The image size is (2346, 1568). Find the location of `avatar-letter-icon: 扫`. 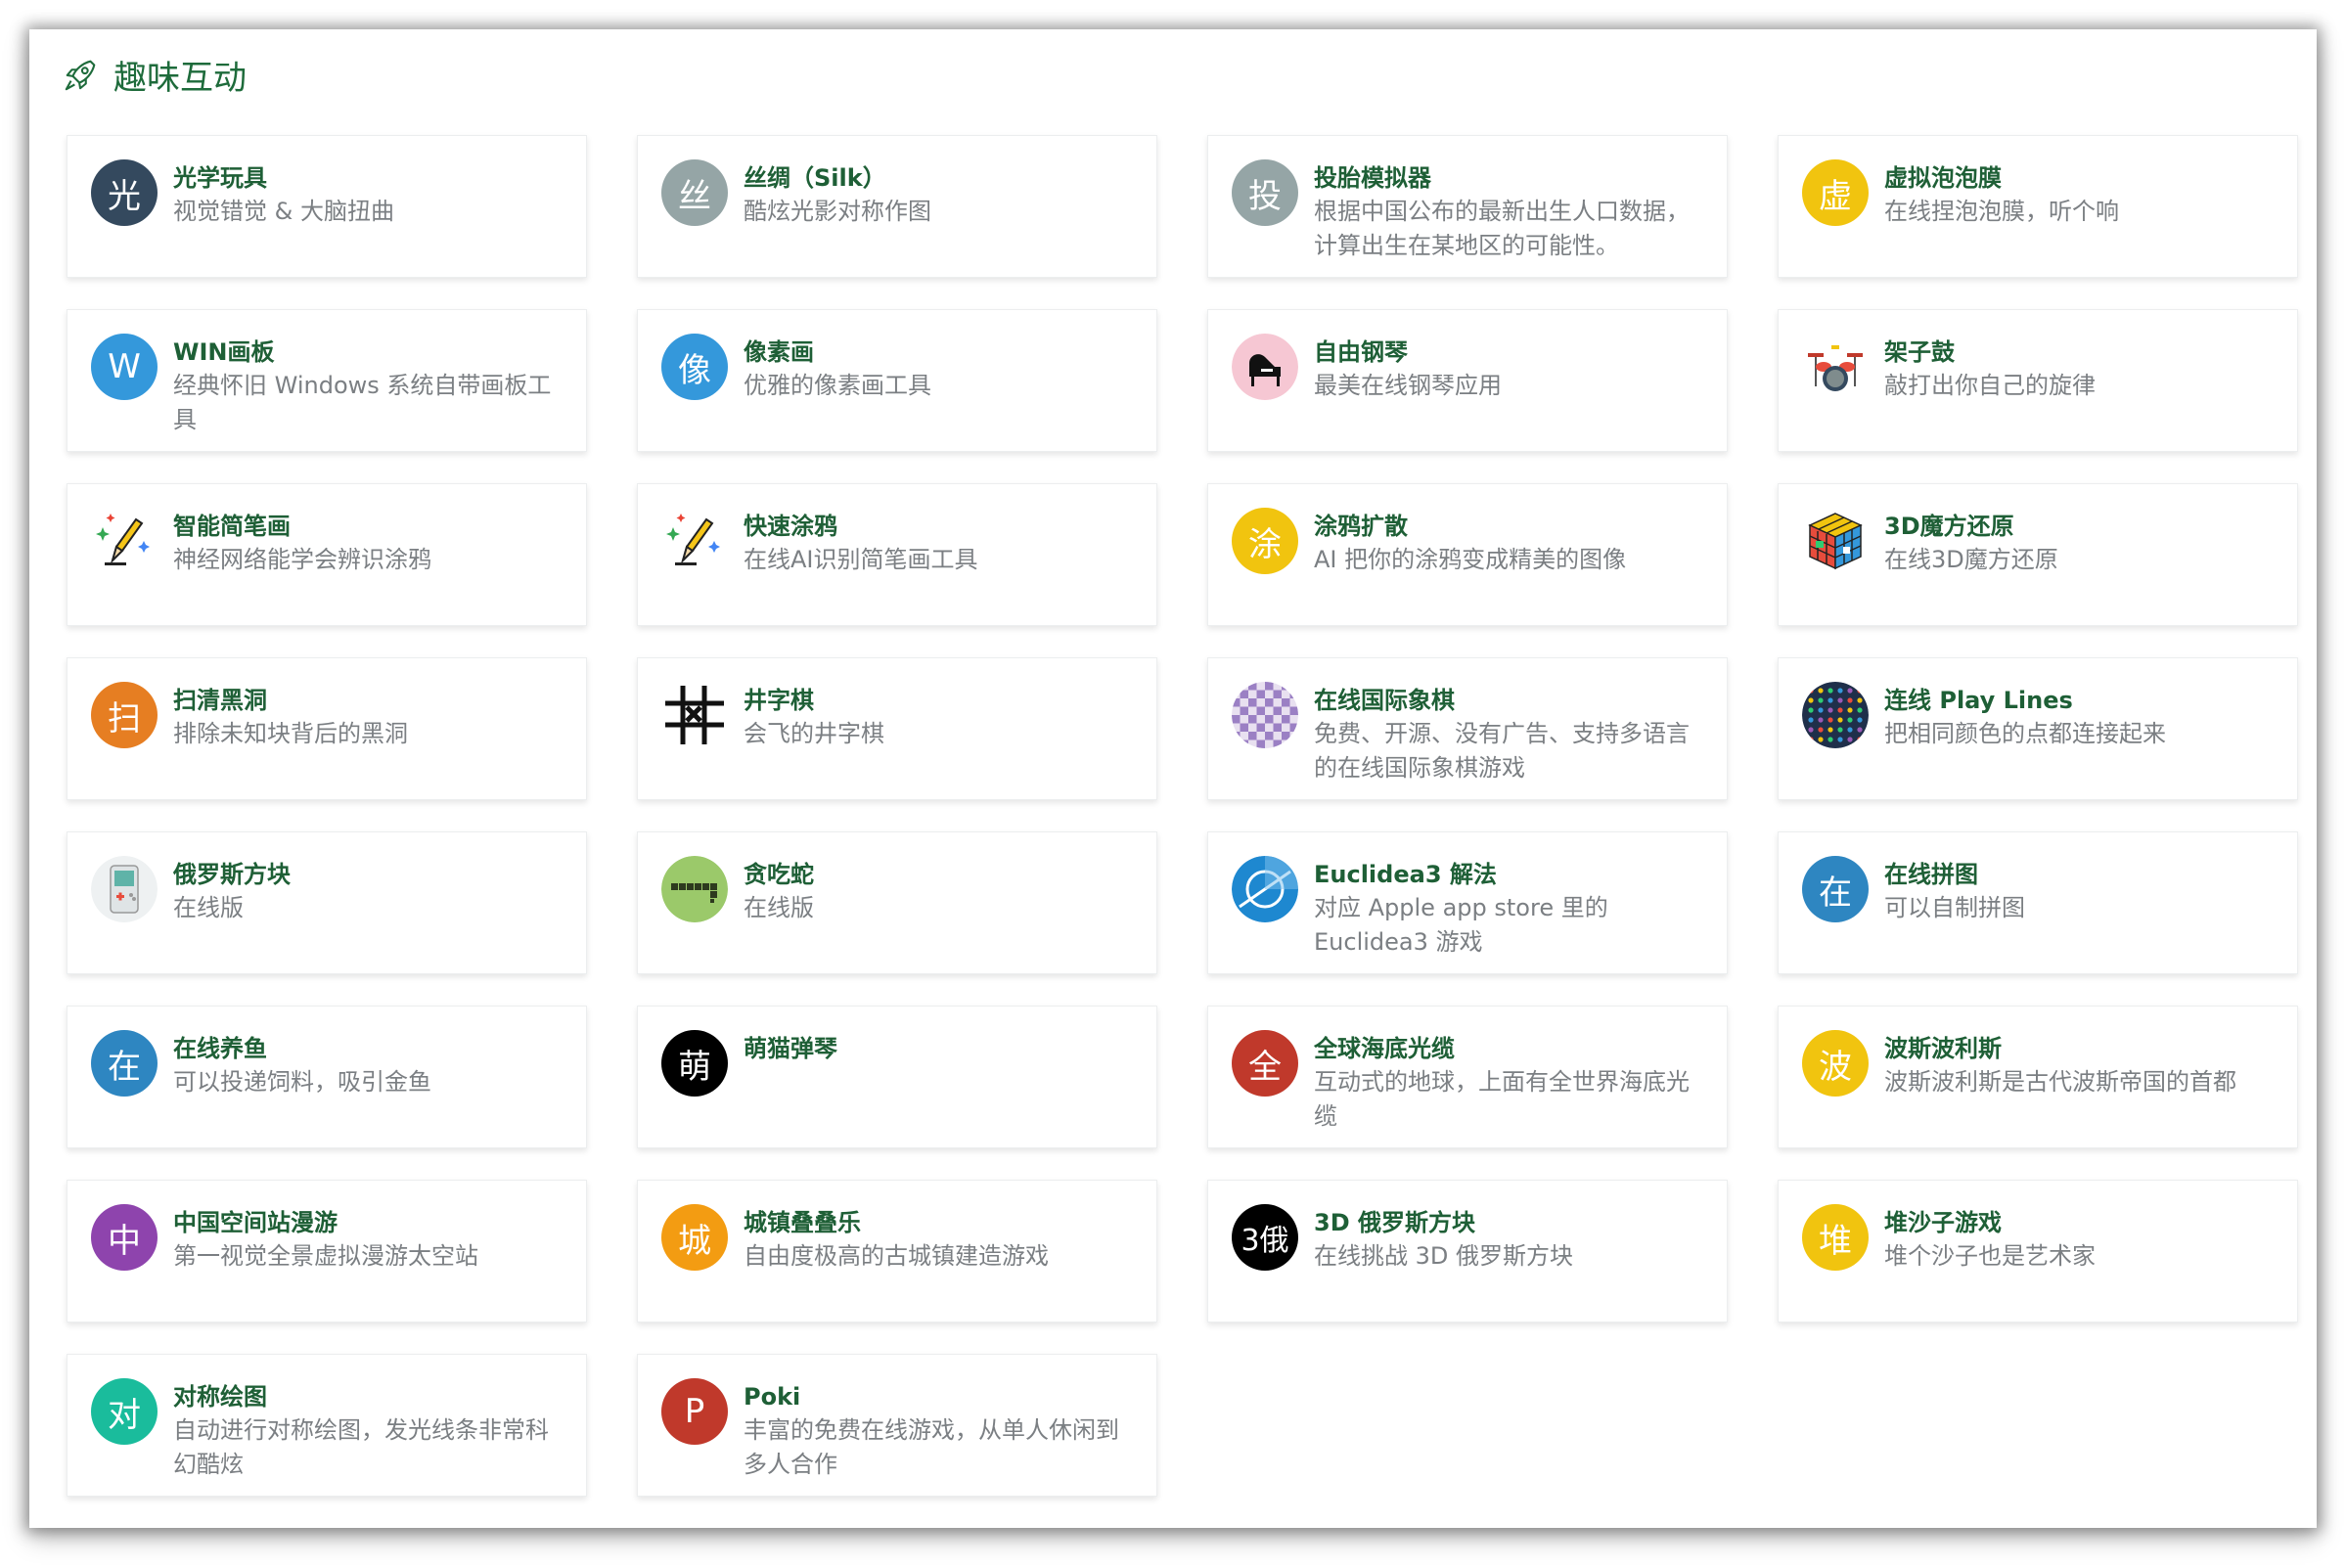

avatar-letter-icon: 扫 is located at coordinates (124, 715).